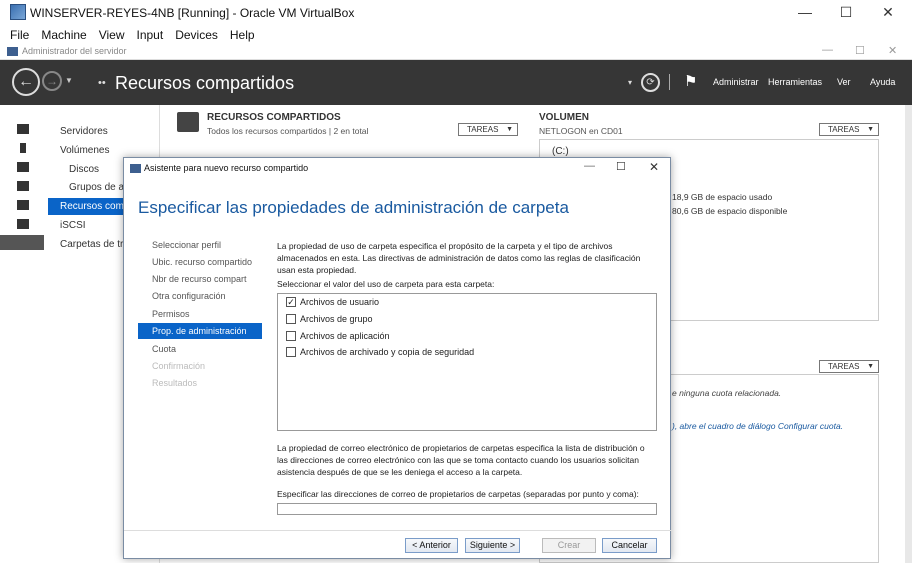  I want to click on checkbox-archivos-aplicacion, so click(291, 336).